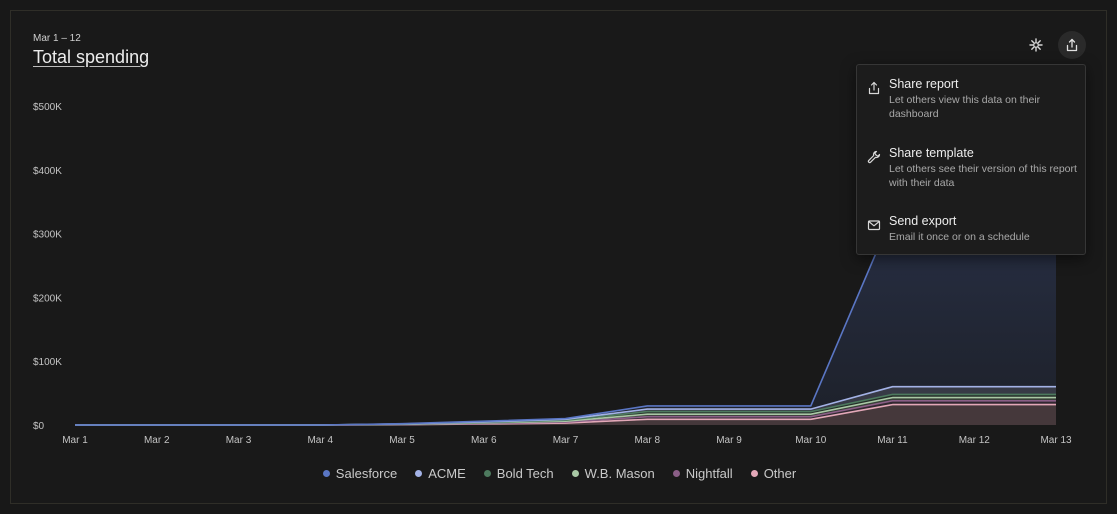 Image resolution: width=1117 pixels, height=514 pixels. Describe the element at coordinates (47, 362) in the screenshot. I see `y-tick-label: $100K` at that location.